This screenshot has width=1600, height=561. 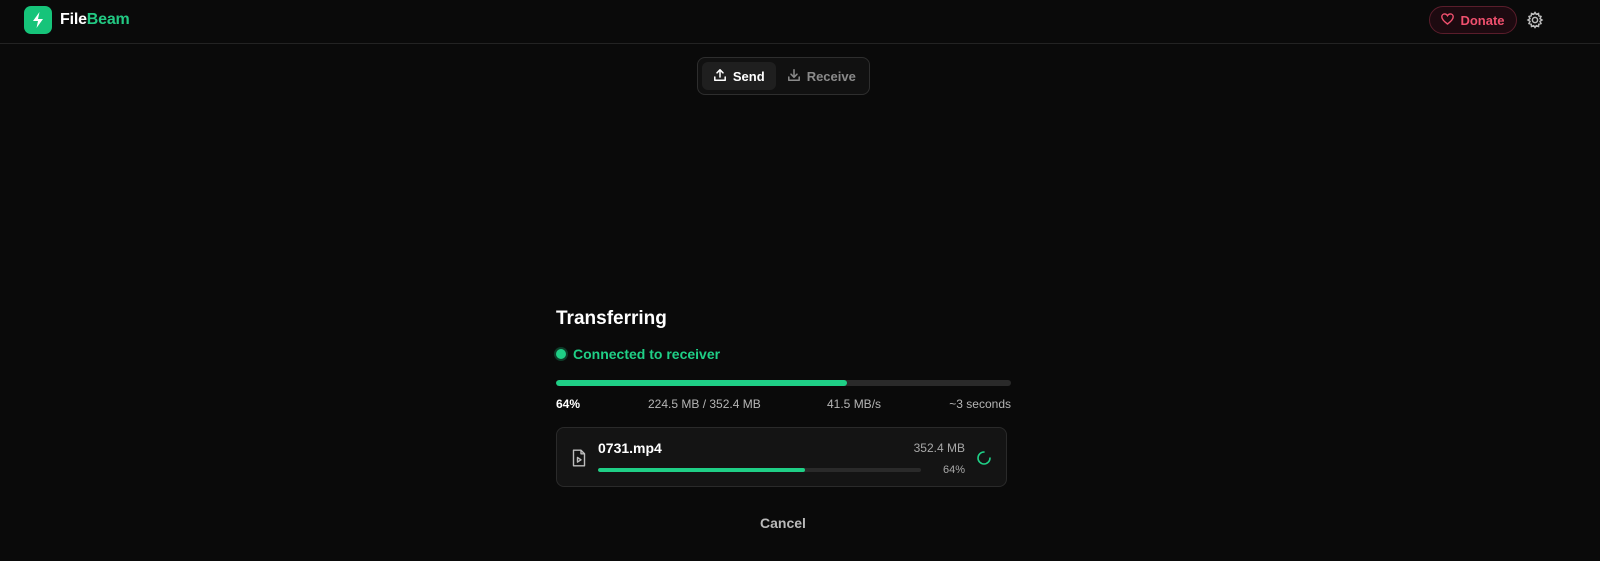 I want to click on lightning-bolt-icon, so click(x=38, y=20).